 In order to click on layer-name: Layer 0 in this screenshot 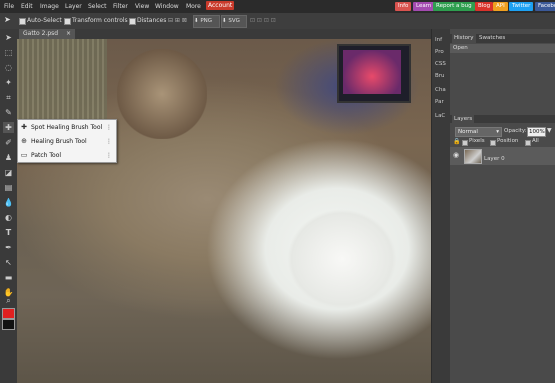, I will do `click(494, 159)`.